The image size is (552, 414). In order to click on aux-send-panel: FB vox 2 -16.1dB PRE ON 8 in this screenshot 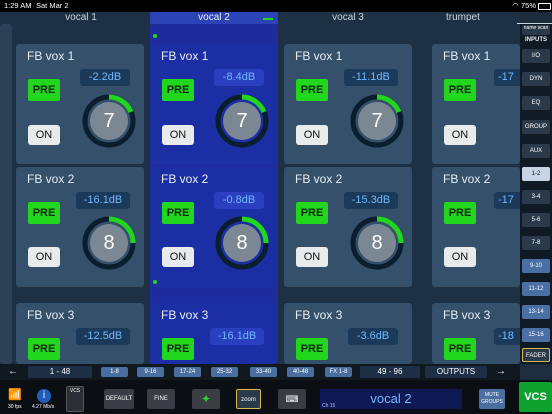, I will do `click(80, 227)`.